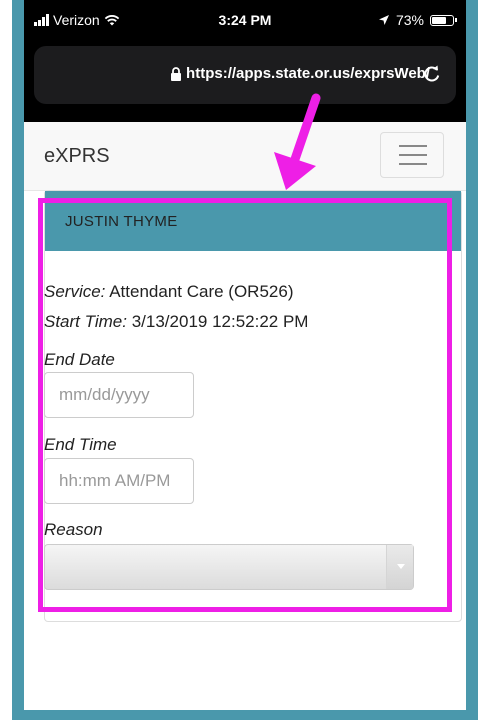 This screenshot has width=490, height=720. I want to click on menu-toggle-button, so click(412, 155).